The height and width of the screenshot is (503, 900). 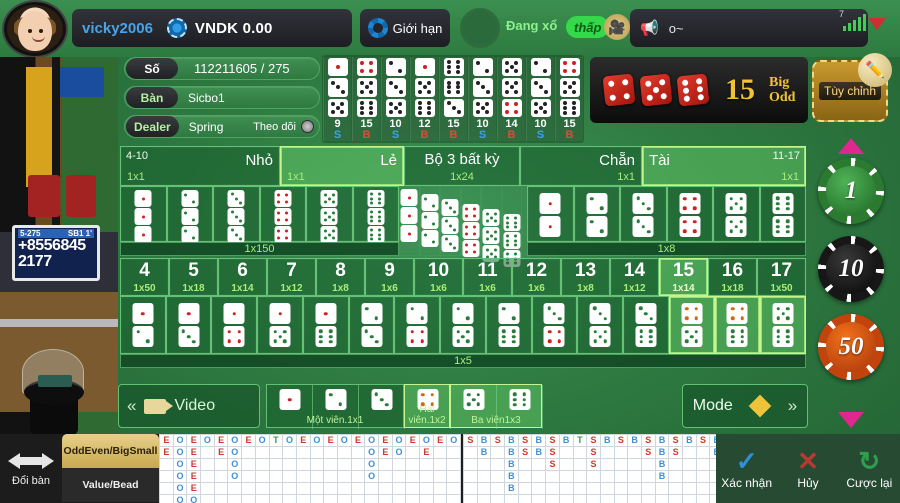 What do you see at coordinates (877, 24) in the screenshot?
I see `chevron-down-icon` at bounding box center [877, 24].